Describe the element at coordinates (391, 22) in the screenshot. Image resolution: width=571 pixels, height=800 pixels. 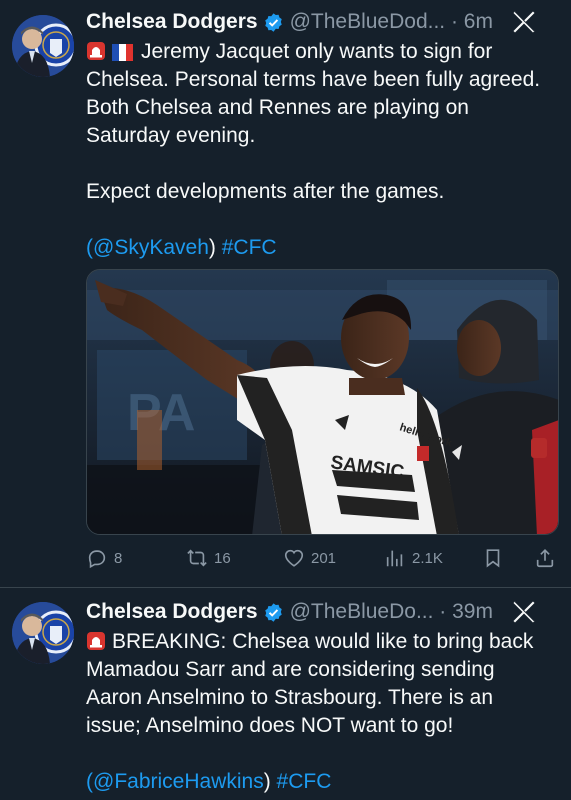
I see `handle-and-time: @TheBlueDod... · 6m` at that location.